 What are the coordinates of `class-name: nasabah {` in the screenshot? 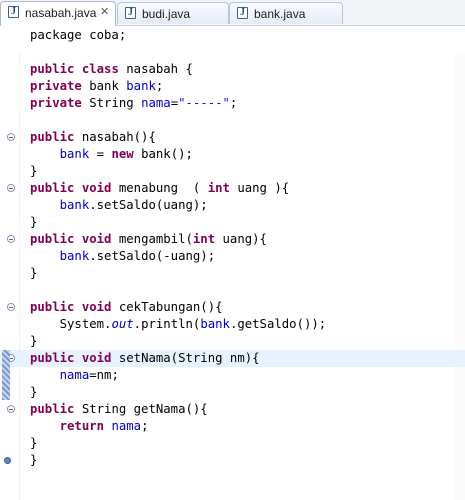 It's located at (159, 69).